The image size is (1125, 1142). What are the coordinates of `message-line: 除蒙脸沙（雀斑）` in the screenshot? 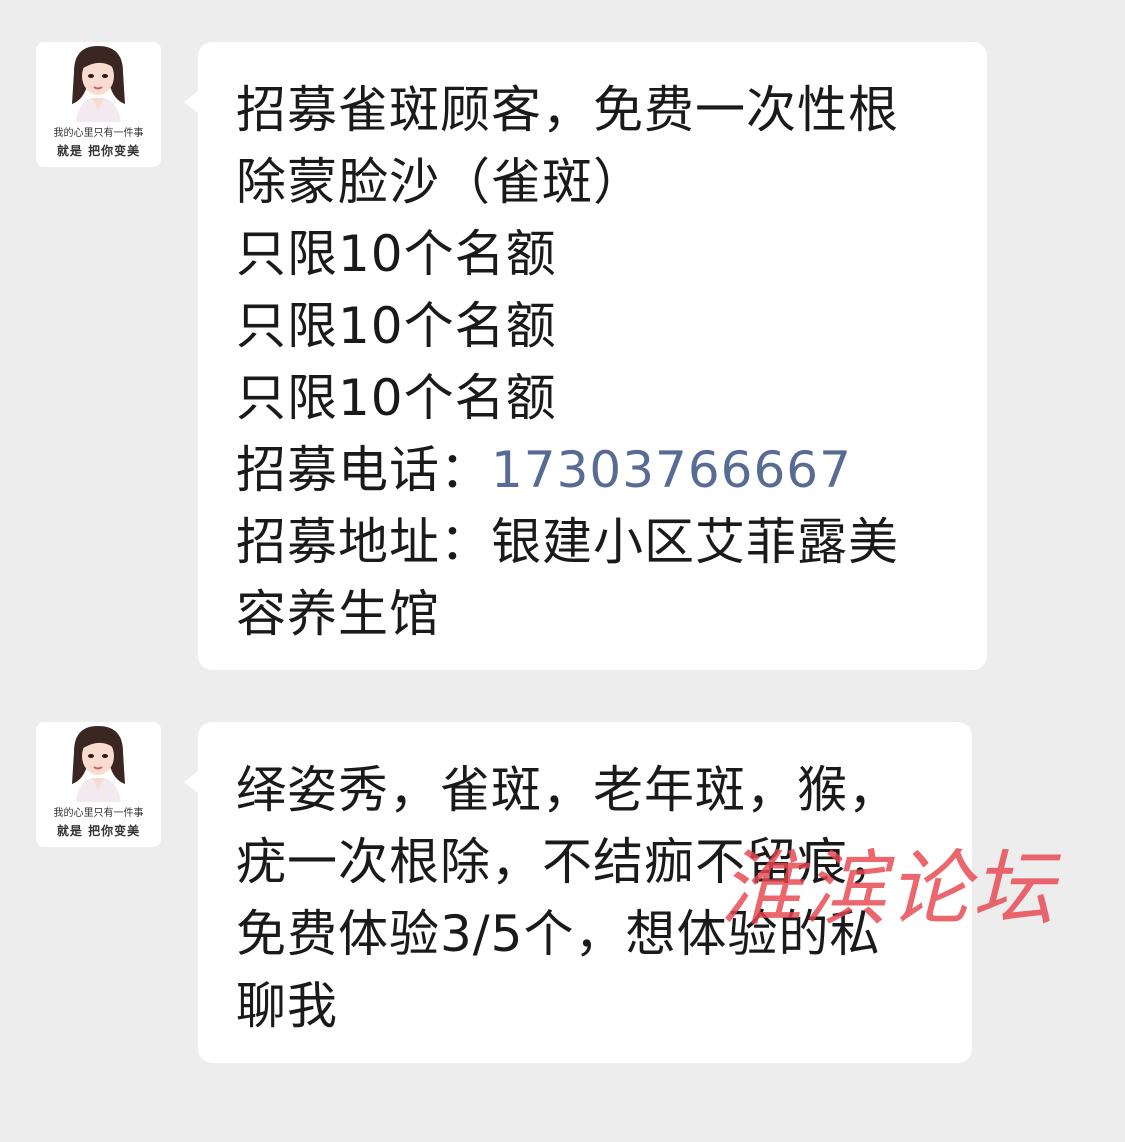 It's located at (440, 182).